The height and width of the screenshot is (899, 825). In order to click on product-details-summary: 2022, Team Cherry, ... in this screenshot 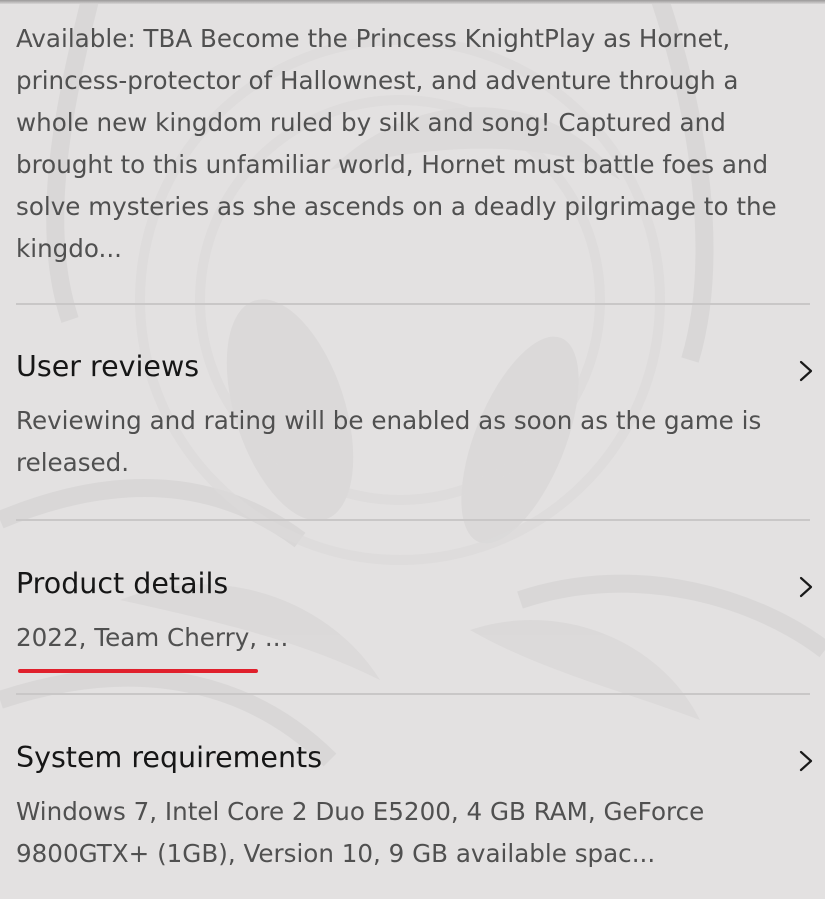, I will do `click(152, 637)`.